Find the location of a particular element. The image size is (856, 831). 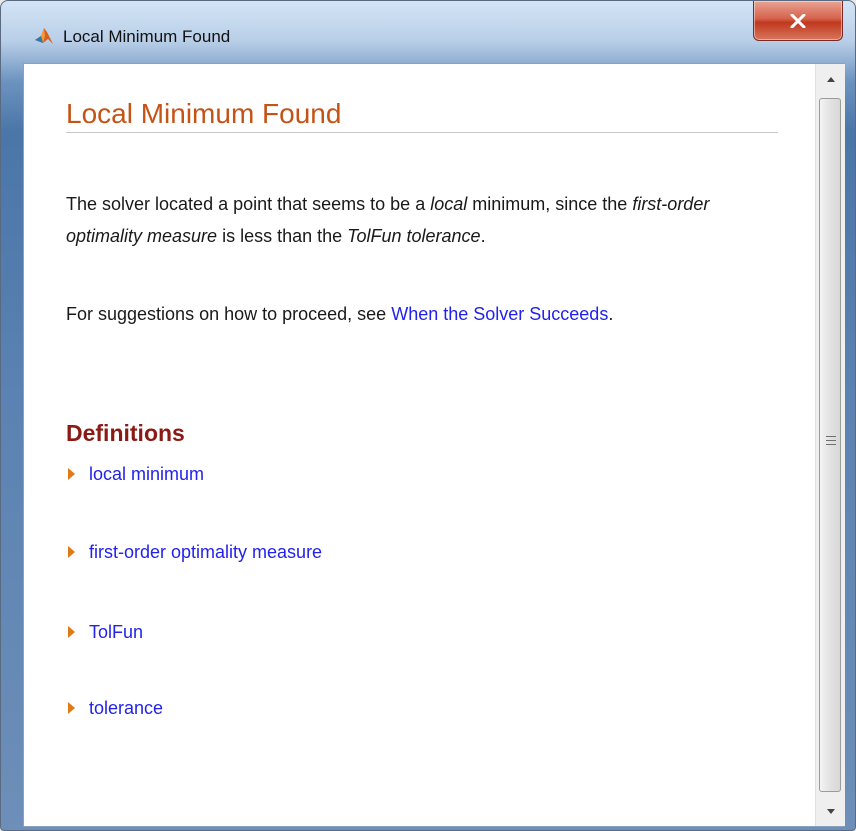

definitions-heading: Definitions is located at coordinates (125, 433).